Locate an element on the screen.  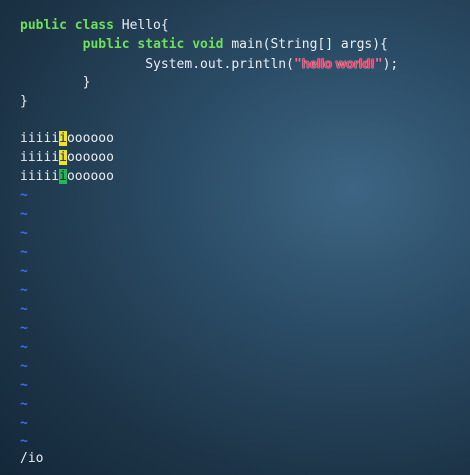
text-line-2: iiiiiioooooo is located at coordinates (67, 157).